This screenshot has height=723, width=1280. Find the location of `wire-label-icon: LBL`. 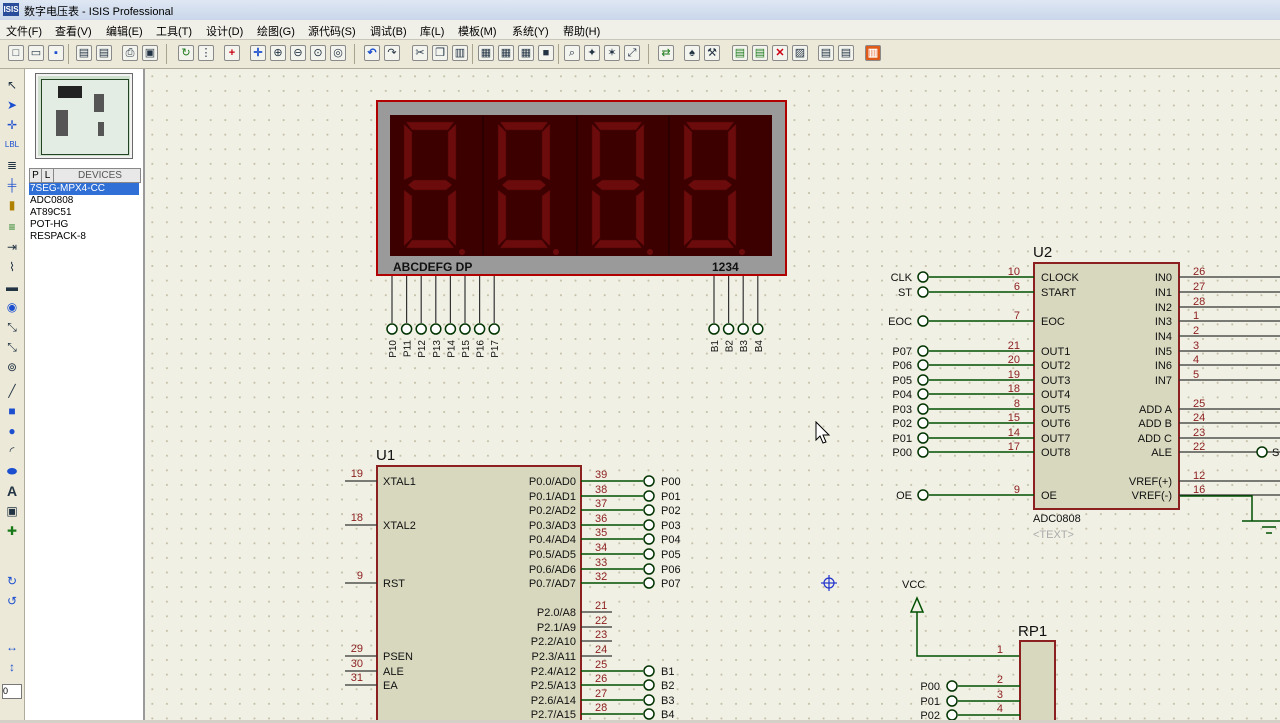

wire-label-icon: LBL is located at coordinates (12, 145).